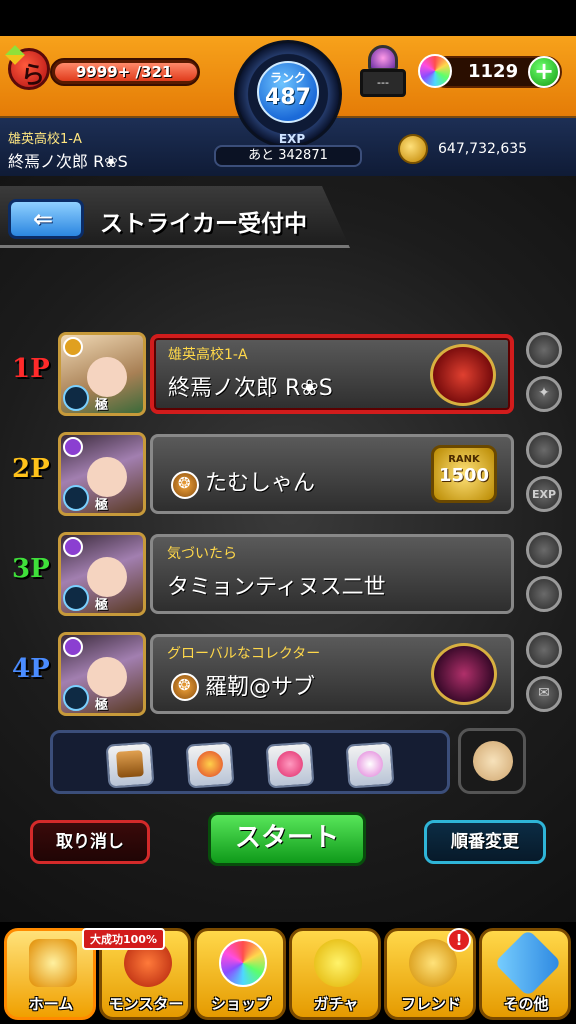  What do you see at coordinates (31, 669) in the screenshot?
I see `slot-label: 4P` at bounding box center [31, 669].